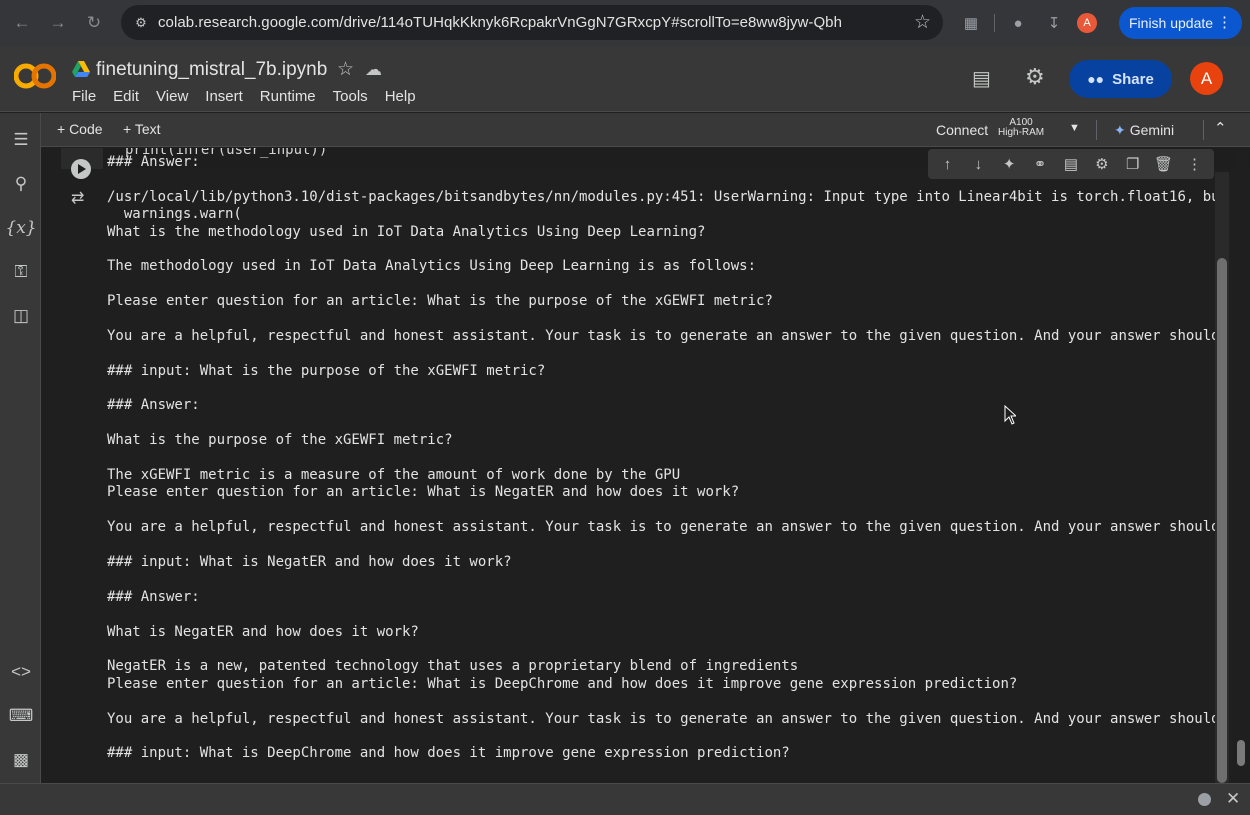  Describe the element at coordinates (400, 96) in the screenshot. I see `menu-help: Help` at that location.